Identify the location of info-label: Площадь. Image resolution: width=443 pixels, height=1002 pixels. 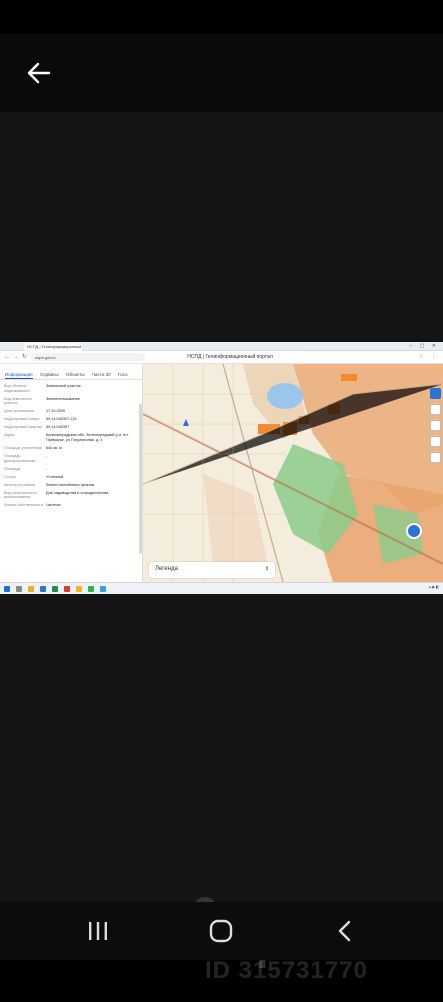
(12, 468).